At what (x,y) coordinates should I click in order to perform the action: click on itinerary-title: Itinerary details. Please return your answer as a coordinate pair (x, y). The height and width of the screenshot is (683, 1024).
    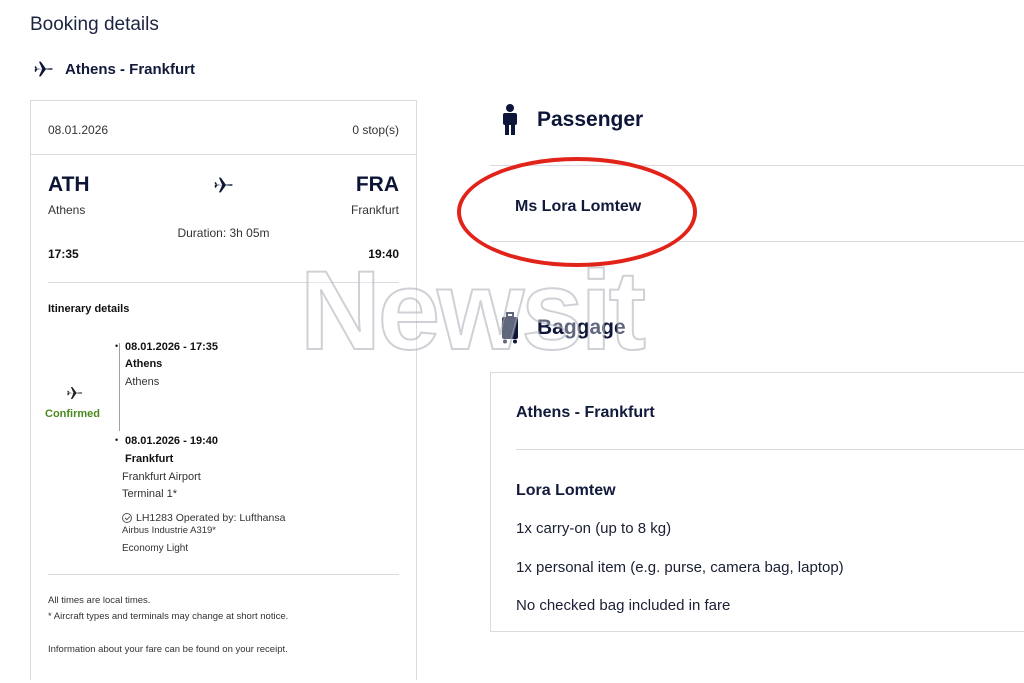
    Looking at the image, I should click on (89, 309).